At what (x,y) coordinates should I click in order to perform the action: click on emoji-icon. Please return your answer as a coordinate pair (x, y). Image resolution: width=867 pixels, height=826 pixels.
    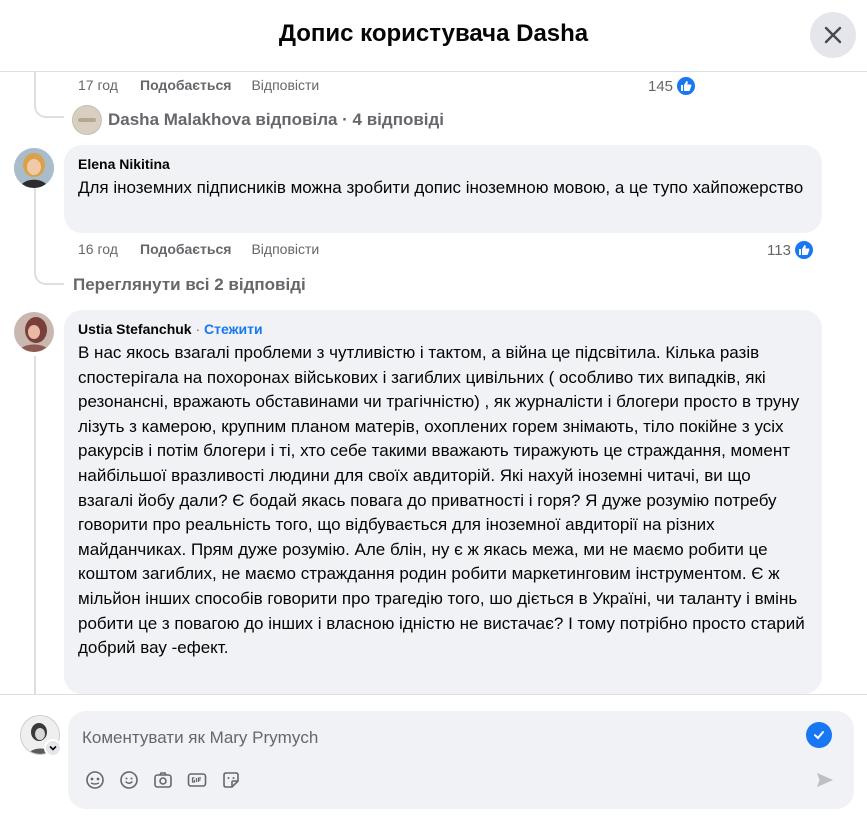
    Looking at the image, I should click on (129, 780).